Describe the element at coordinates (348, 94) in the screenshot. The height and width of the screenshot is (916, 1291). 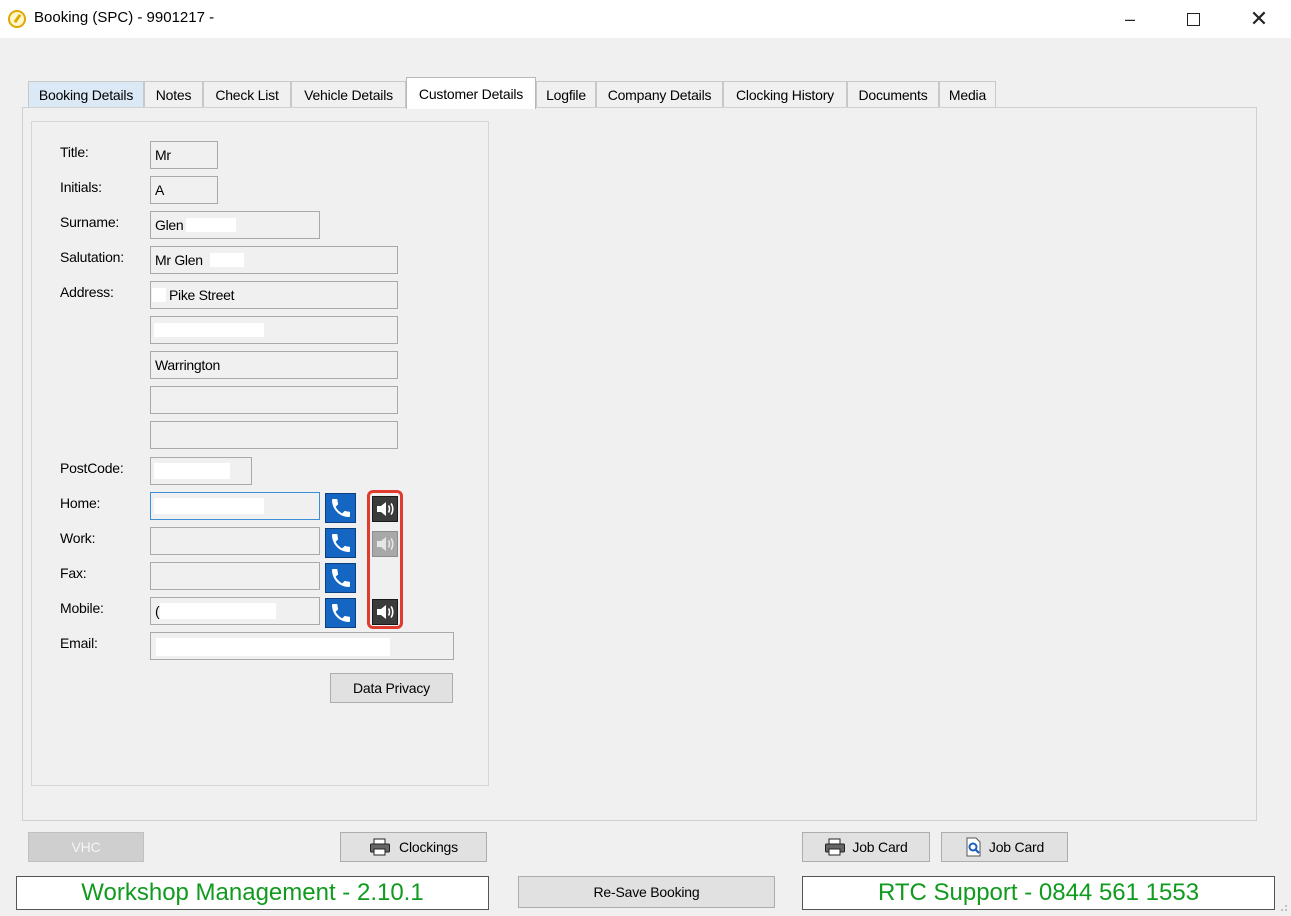
I see `tab-vehicle-details: Vehicle Details` at that location.